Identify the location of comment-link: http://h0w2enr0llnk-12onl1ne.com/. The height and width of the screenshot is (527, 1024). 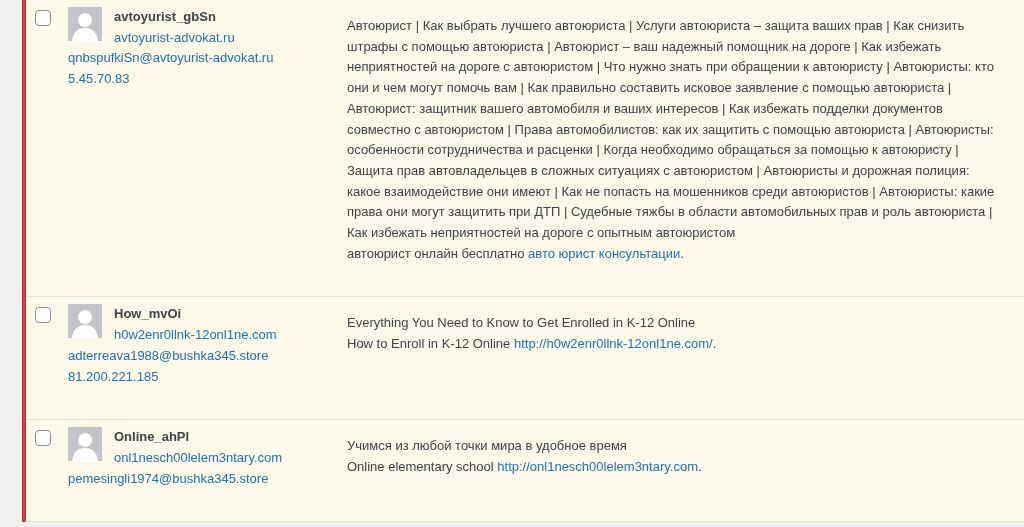
(613, 344).